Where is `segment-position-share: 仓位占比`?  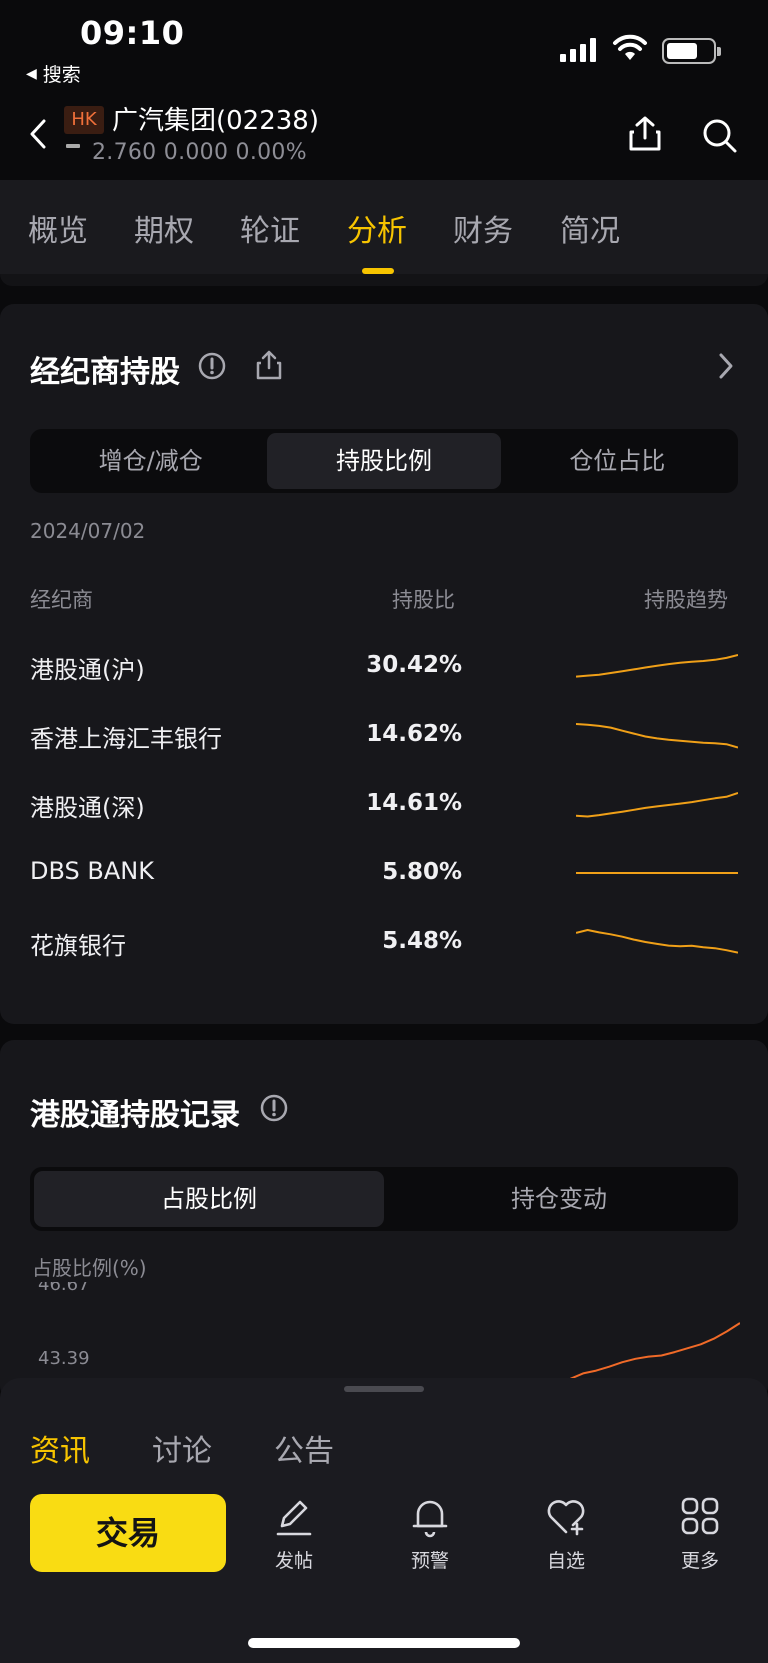
segment-position-share: 仓位占比 is located at coordinates (617, 461).